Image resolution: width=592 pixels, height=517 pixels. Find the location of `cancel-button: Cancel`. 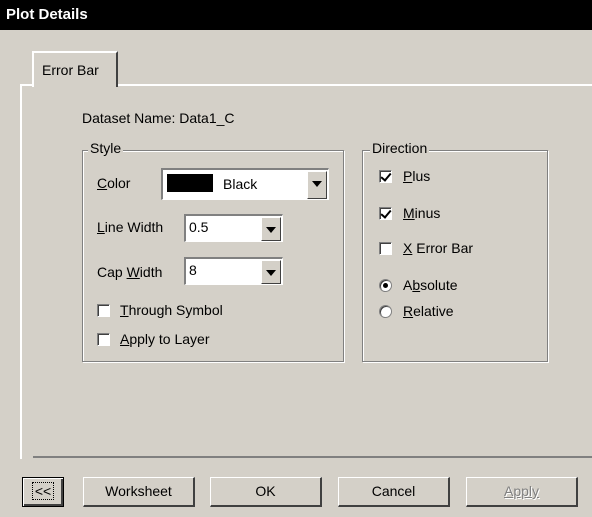

cancel-button: Cancel is located at coordinates (394, 492).